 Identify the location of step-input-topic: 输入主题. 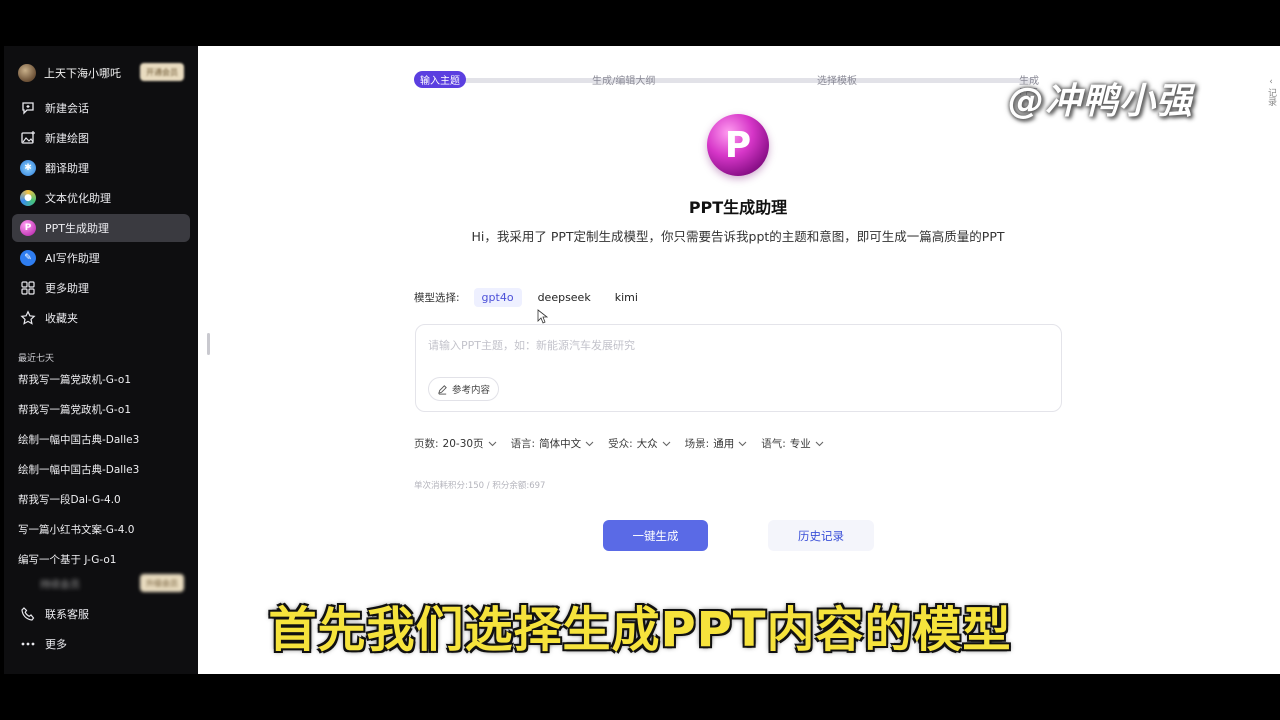
(440, 79).